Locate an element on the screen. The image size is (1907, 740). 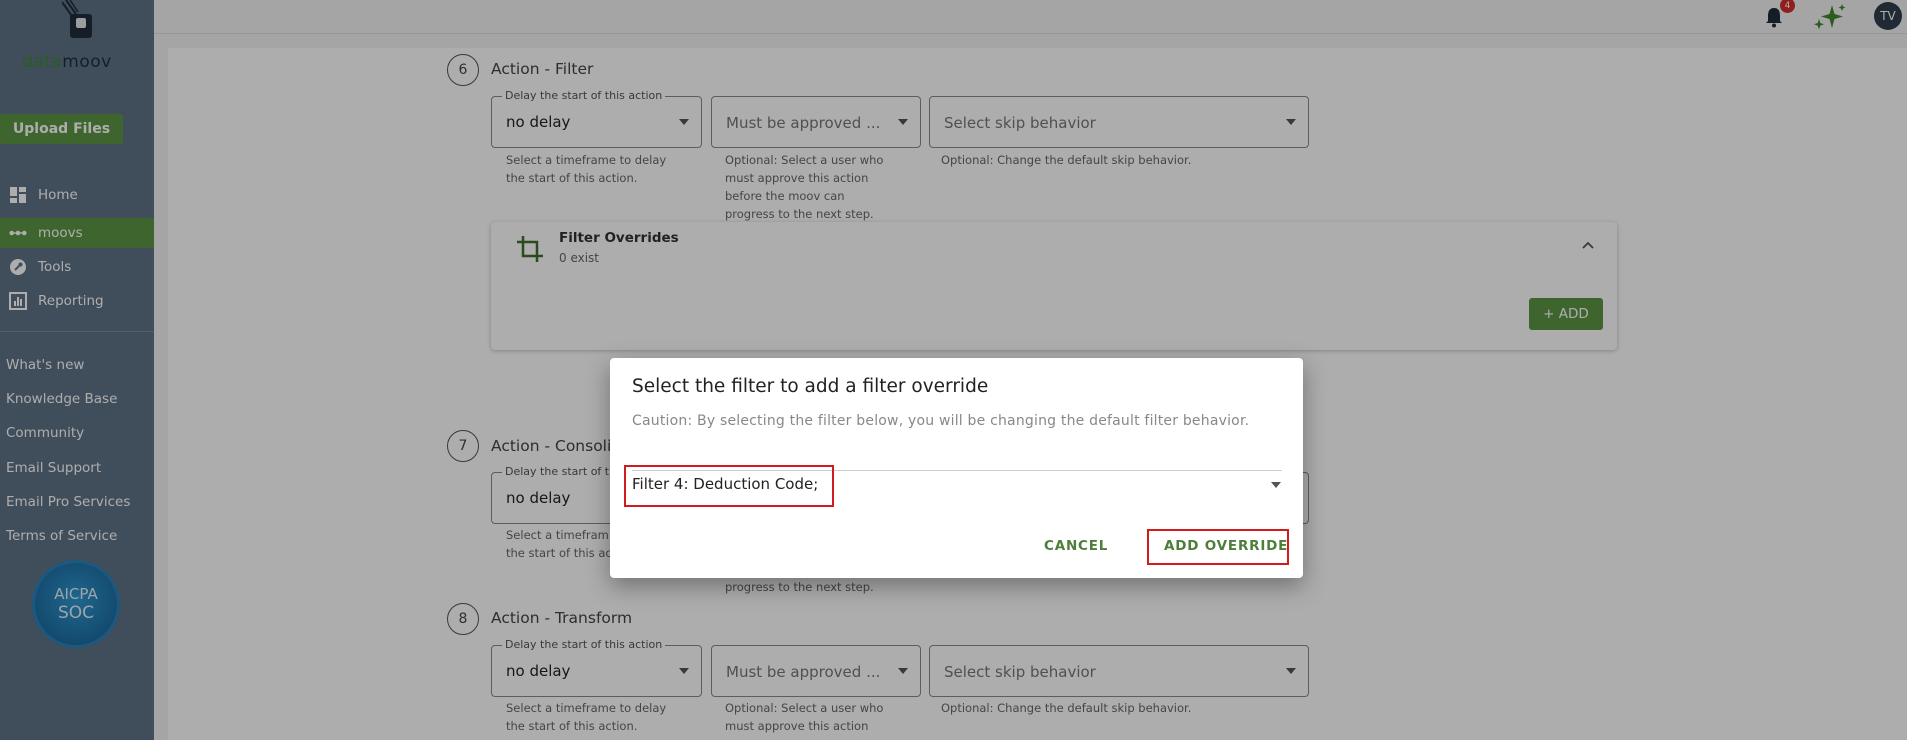
add-override-button: ADD OVERRIDE is located at coordinates (1226, 546).